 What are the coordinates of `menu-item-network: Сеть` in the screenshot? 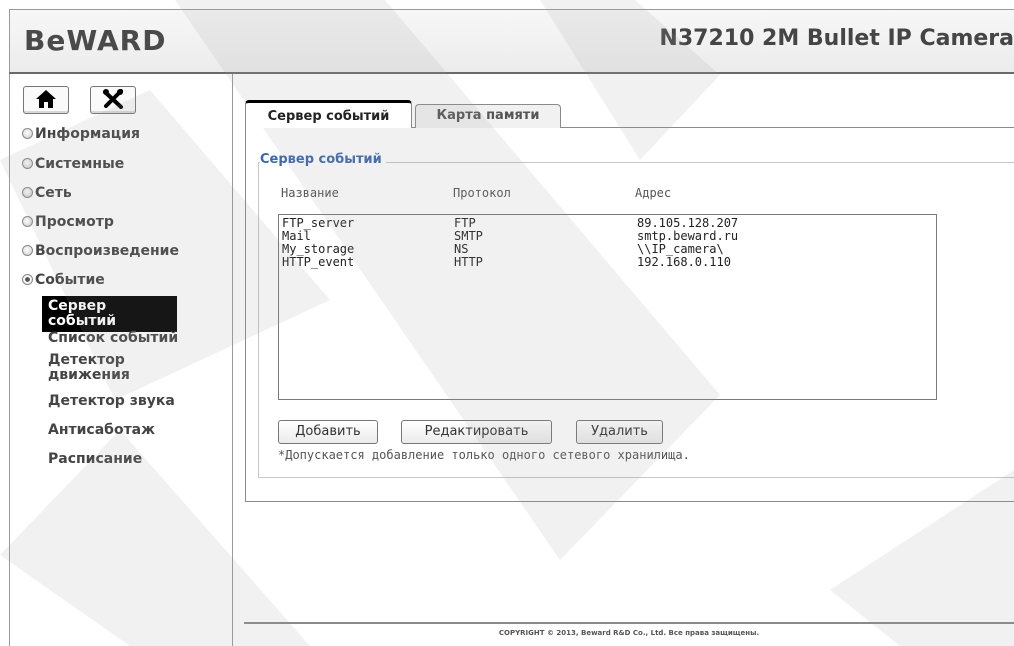 It's located at (47, 193).